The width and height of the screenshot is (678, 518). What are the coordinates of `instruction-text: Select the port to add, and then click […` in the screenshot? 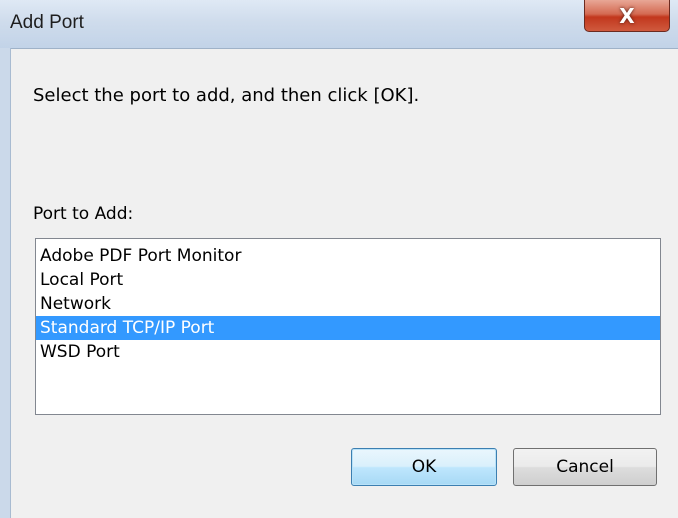 It's located at (226, 95).